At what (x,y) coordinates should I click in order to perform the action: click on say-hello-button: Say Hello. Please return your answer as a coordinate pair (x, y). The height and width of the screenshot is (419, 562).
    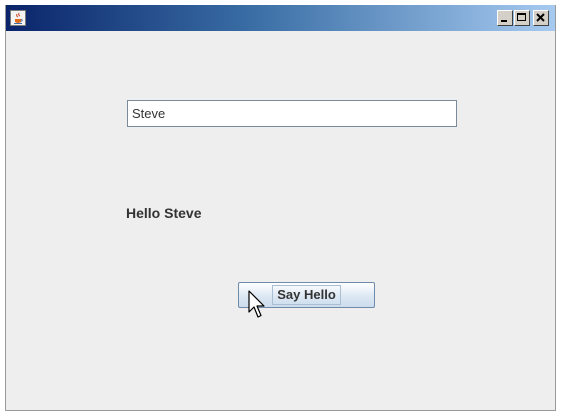
    Looking at the image, I should click on (306, 295).